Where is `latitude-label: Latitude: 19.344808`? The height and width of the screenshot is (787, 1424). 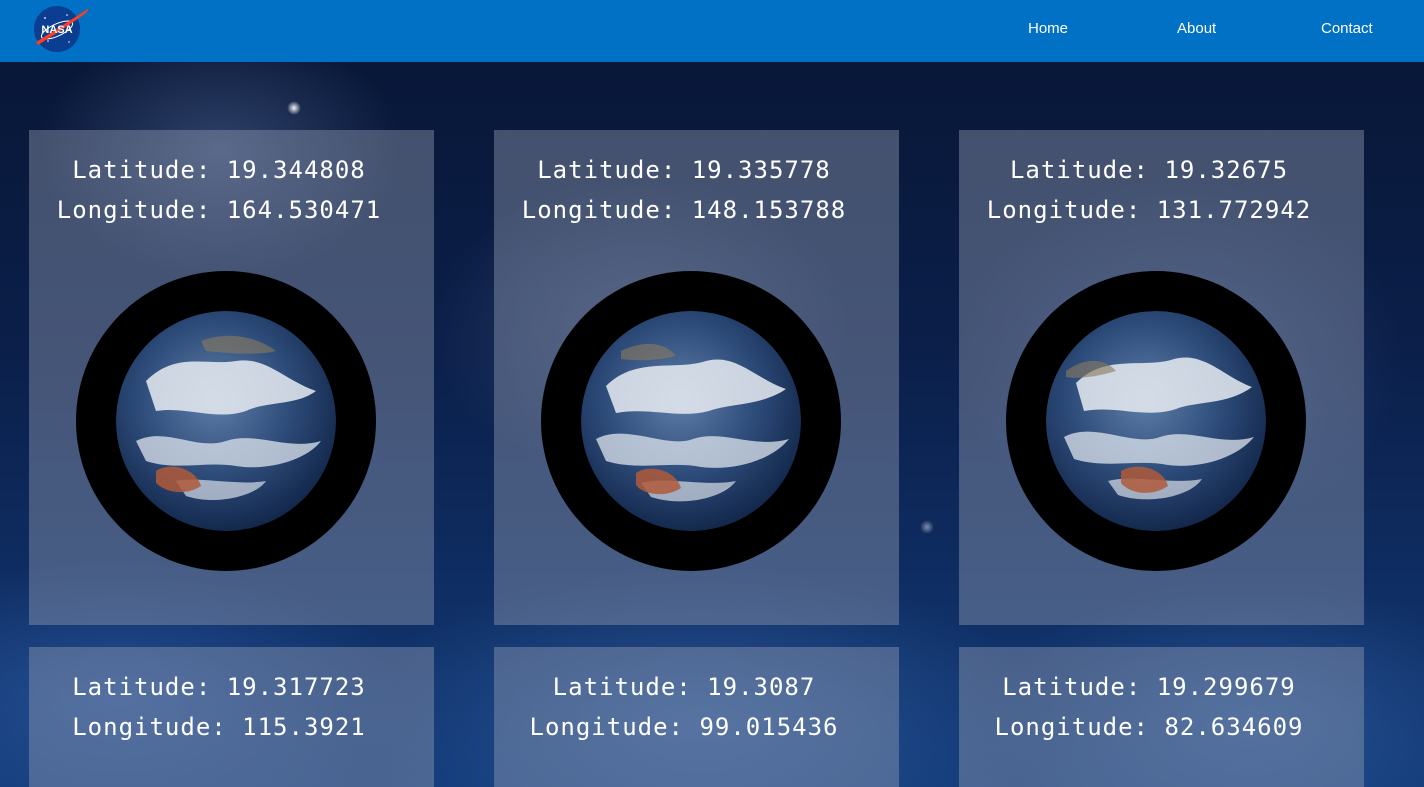 latitude-label: Latitude: 19.344808 is located at coordinates (219, 170).